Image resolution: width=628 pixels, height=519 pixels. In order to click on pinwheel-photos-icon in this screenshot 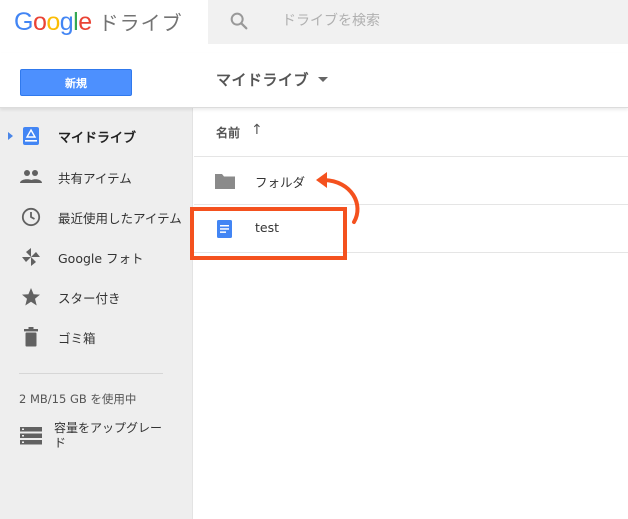, I will do `click(31, 257)`.